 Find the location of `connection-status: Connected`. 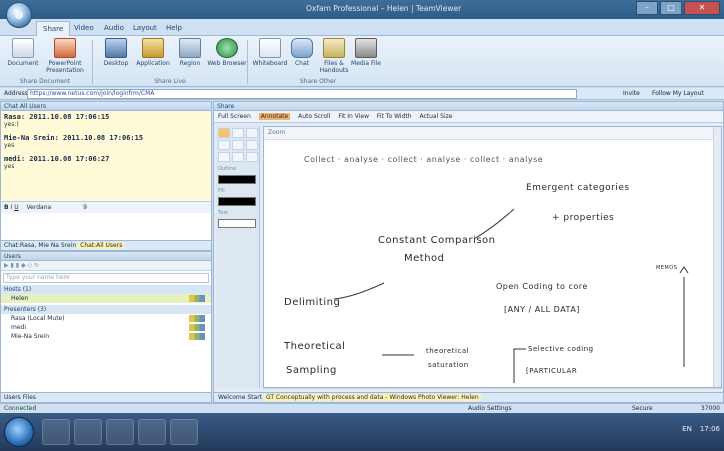

connection-status: Connected is located at coordinates (20, 408).